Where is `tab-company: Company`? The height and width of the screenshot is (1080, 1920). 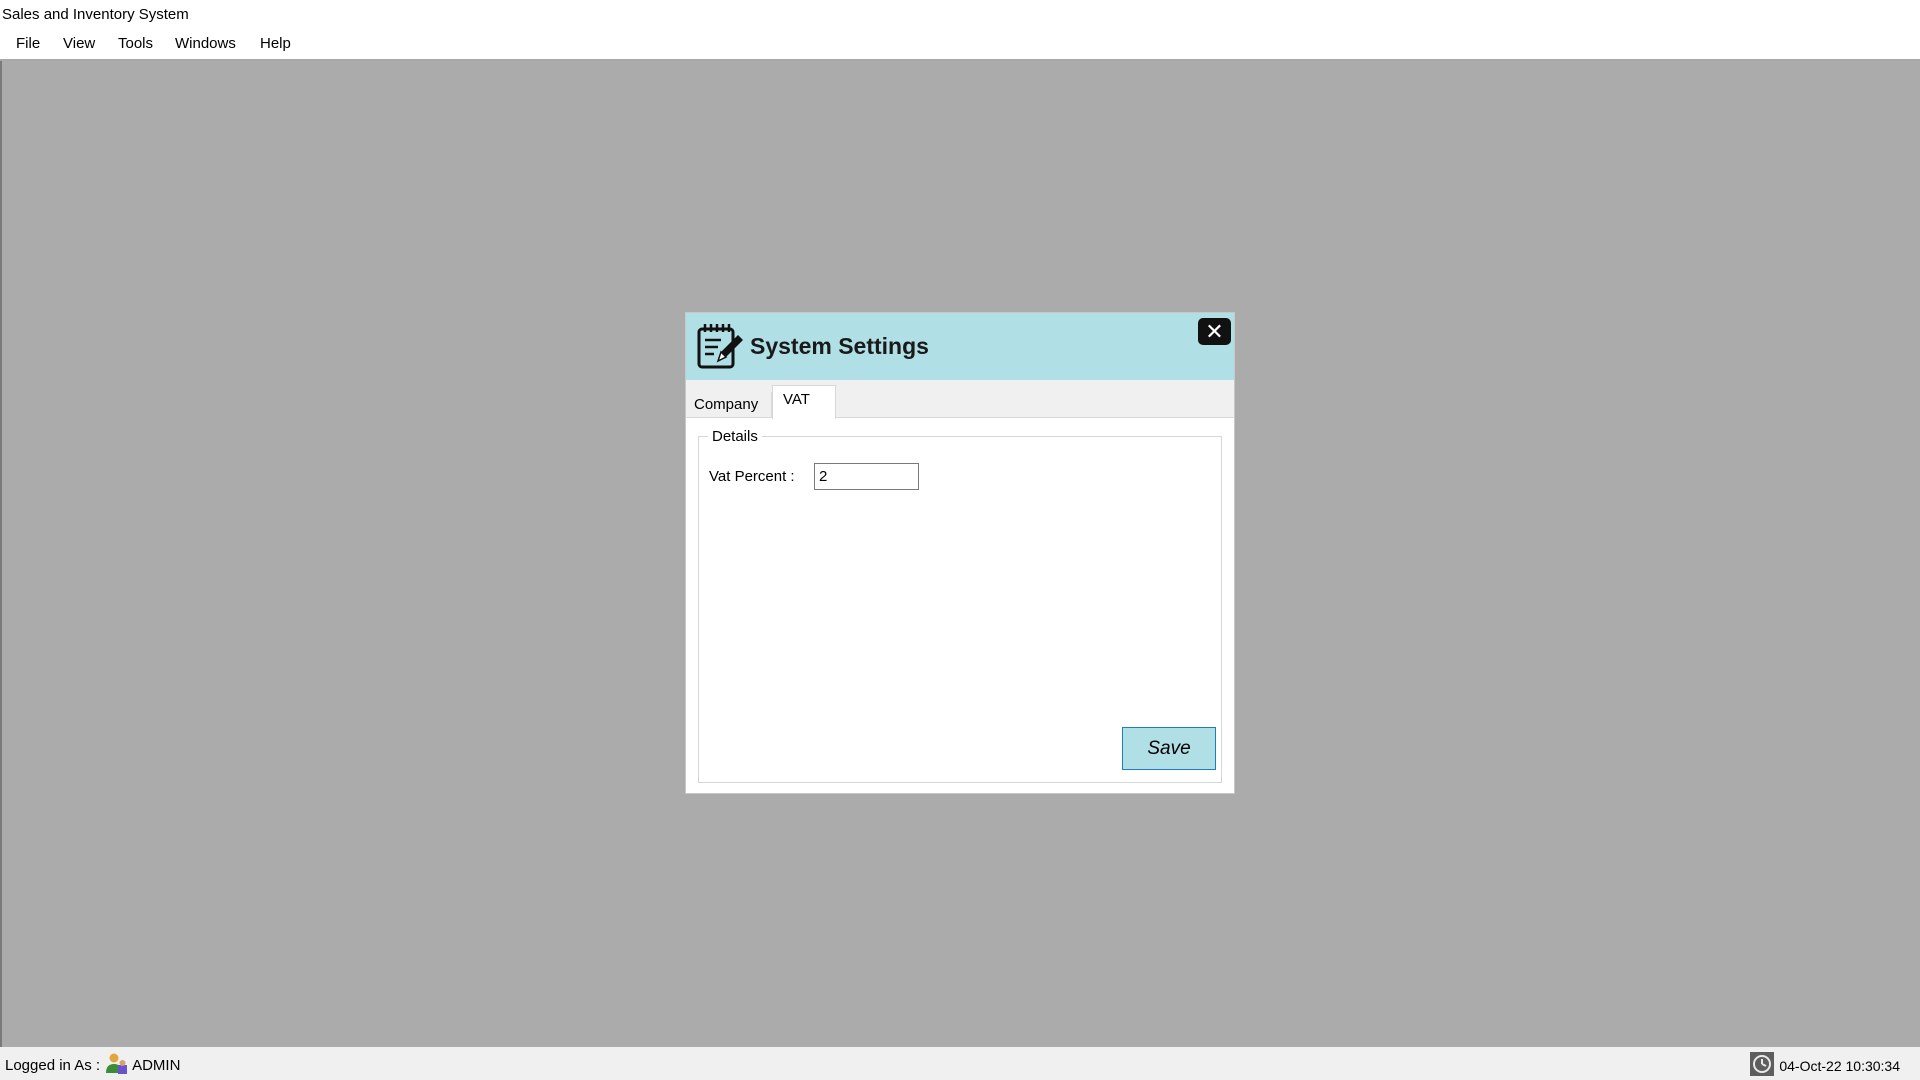 tab-company: Company is located at coordinates (729, 405).